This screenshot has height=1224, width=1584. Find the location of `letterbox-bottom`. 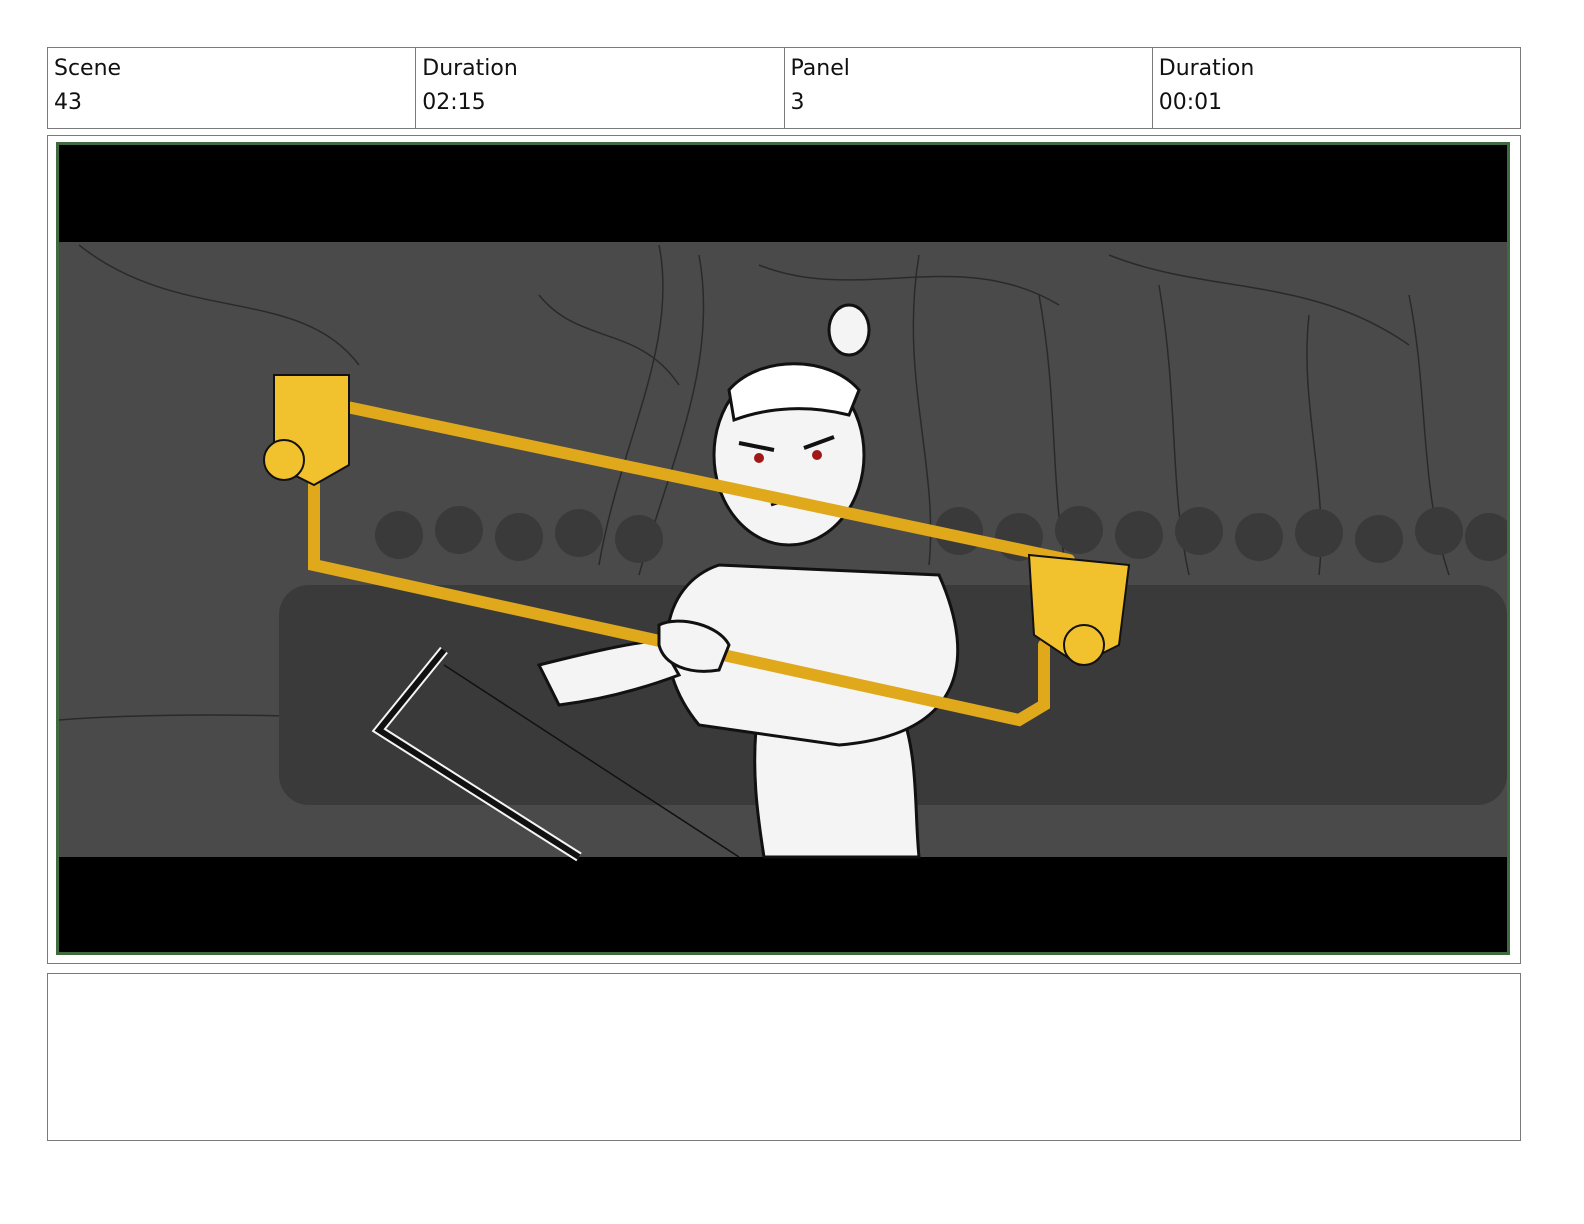

letterbox-bottom is located at coordinates (783, 904).